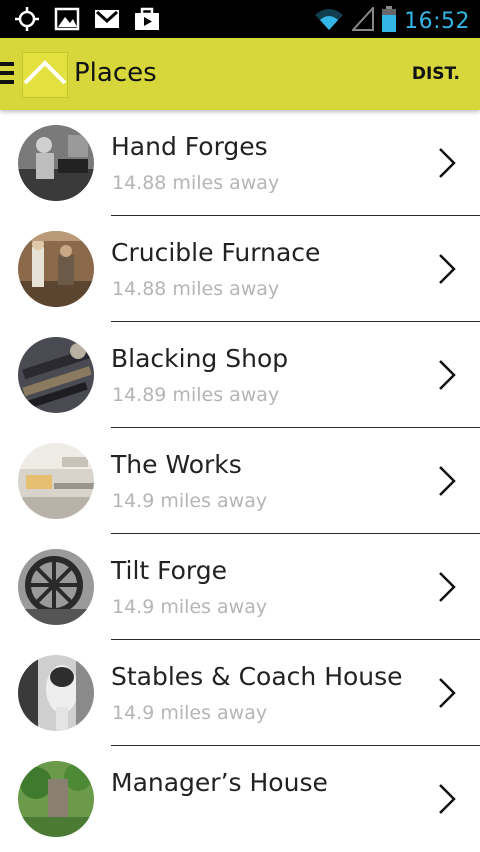  What do you see at coordinates (436, 74) in the screenshot?
I see `sort-by-distance-button: DIST.` at bounding box center [436, 74].